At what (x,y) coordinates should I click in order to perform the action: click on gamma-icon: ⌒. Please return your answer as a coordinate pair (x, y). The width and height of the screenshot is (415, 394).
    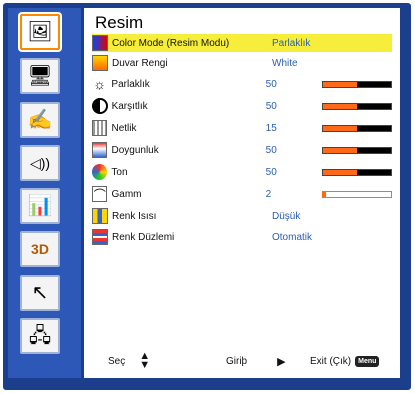
    Looking at the image, I should click on (100, 194).